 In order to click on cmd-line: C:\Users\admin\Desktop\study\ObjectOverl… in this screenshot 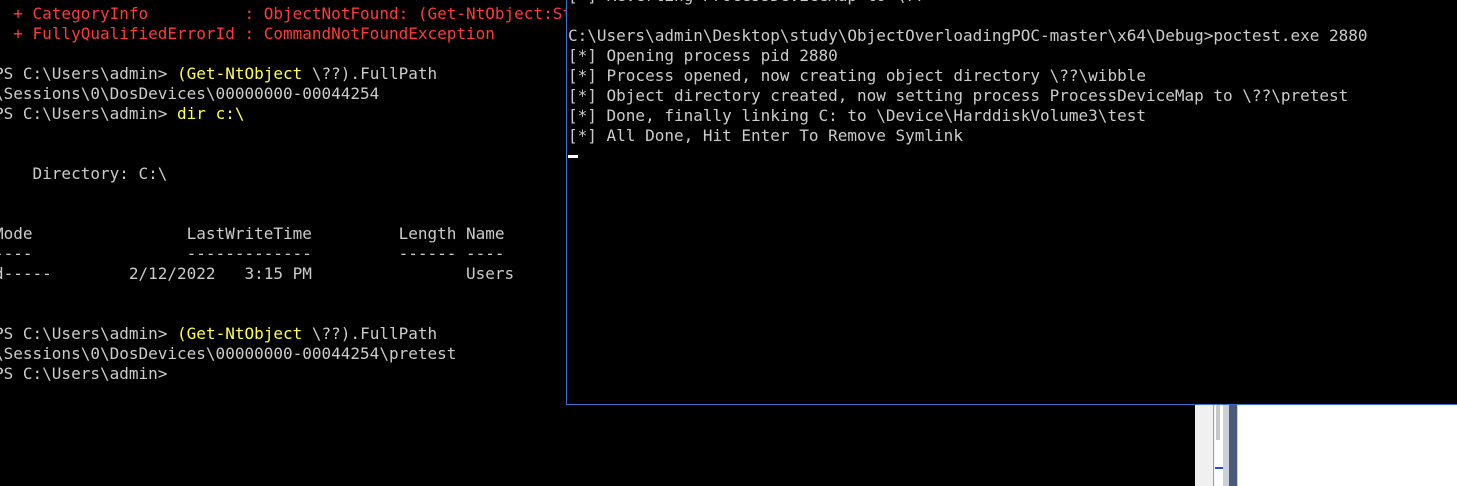, I will do `click(968, 35)`.